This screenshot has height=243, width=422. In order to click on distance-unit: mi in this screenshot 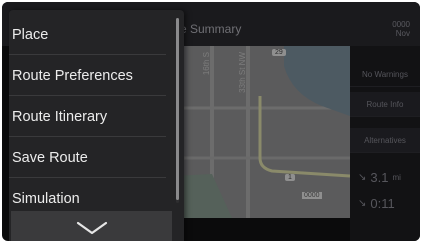, I will do `click(396, 177)`.